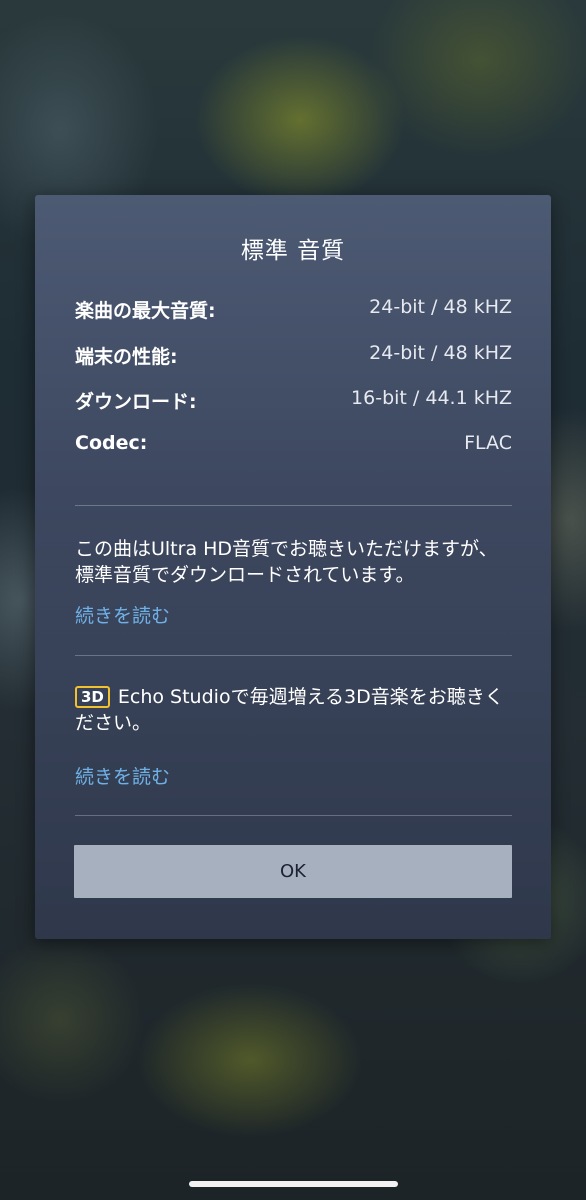 The height and width of the screenshot is (1200, 586). Describe the element at coordinates (293, 251) in the screenshot. I see `dialog-title: 標準 音質` at that location.